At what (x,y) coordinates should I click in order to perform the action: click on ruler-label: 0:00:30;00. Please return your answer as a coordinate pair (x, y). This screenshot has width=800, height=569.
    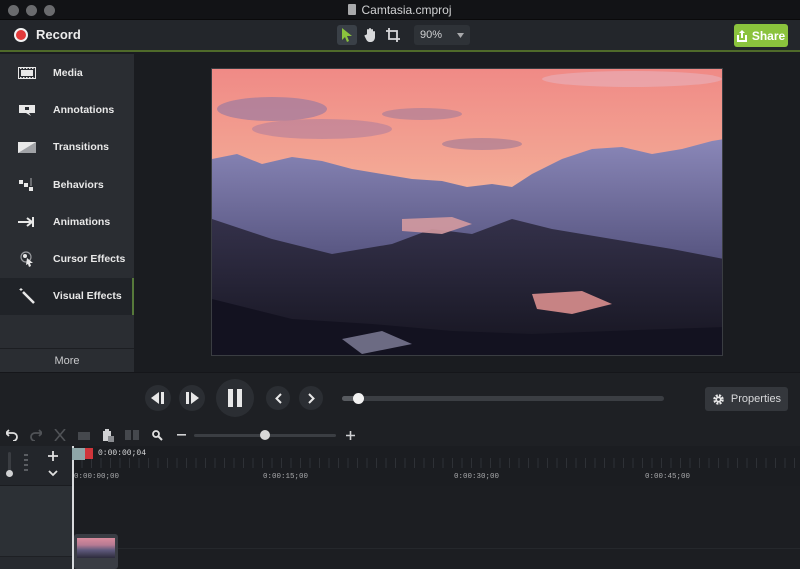
    Looking at the image, I should click on (477, 477).